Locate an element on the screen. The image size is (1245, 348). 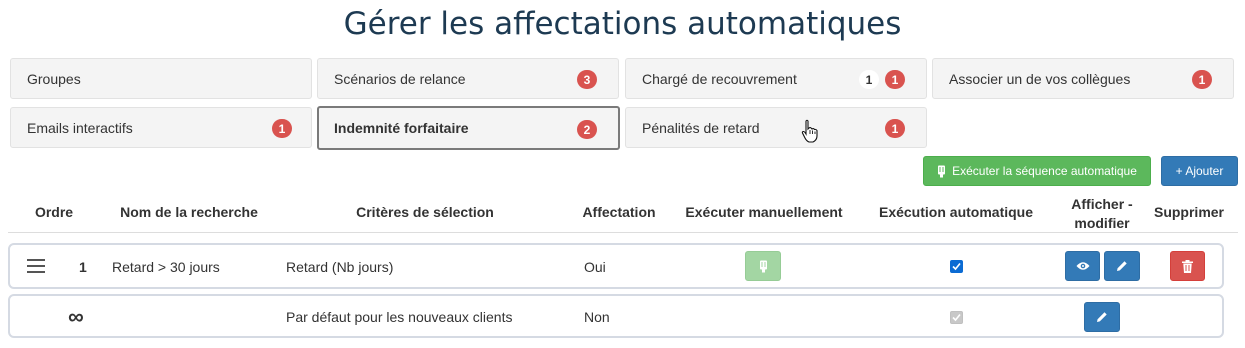
row-criteria: Par défaut pour les nouveaux clients is located at coordinates (399, 317).